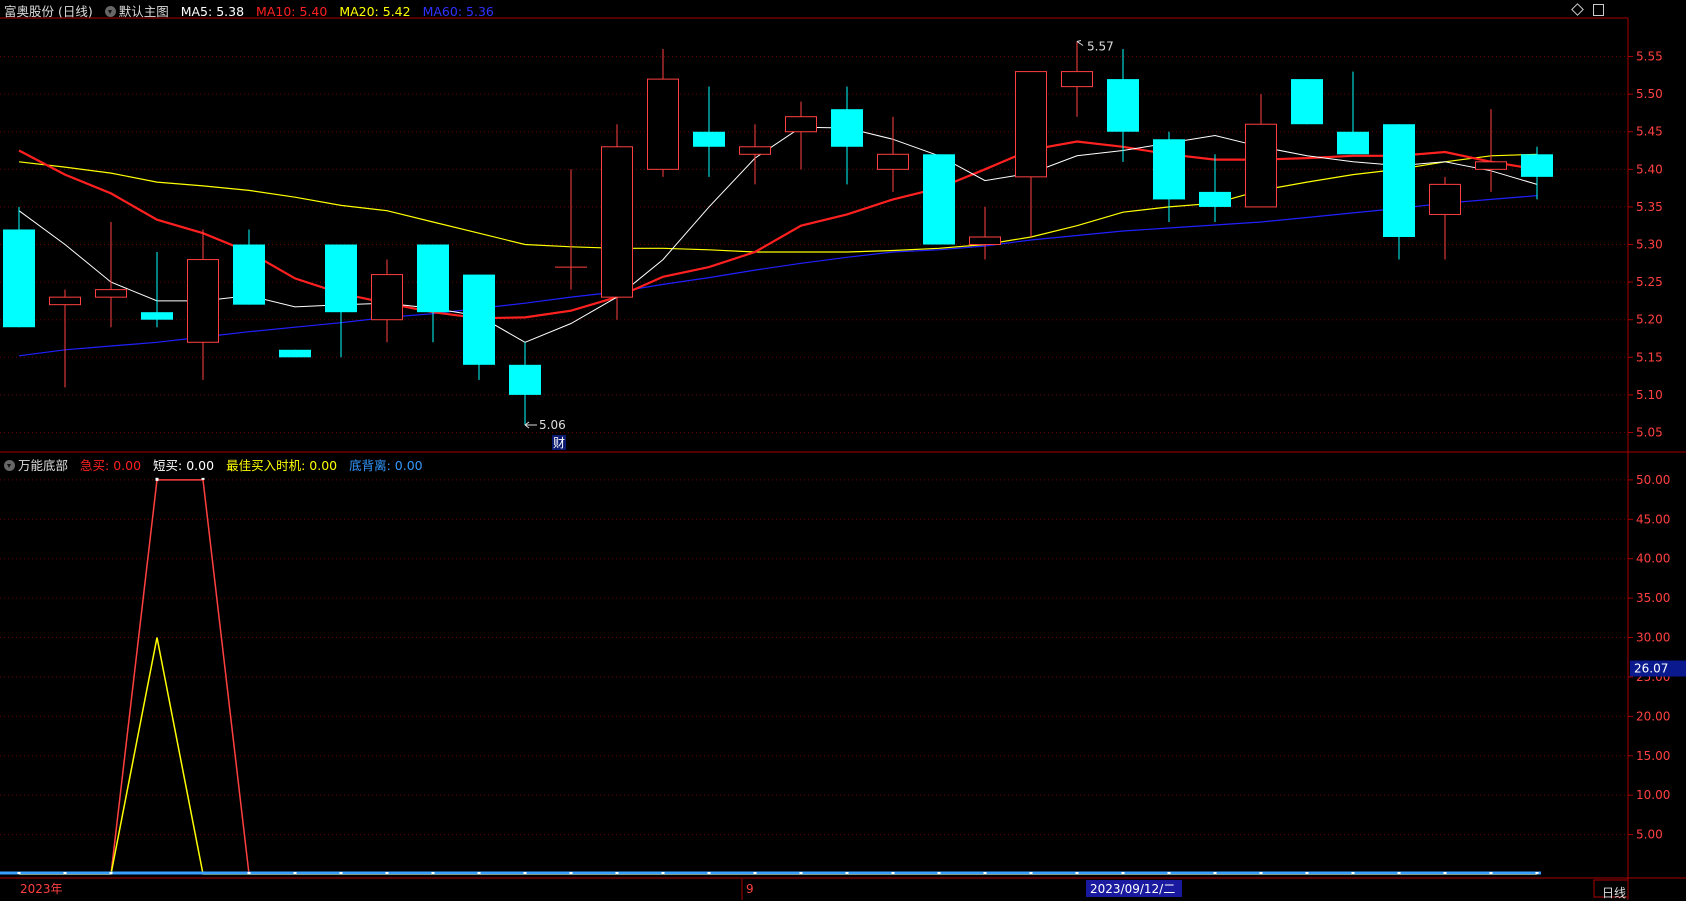 The width and height of the screenshot is (1686, 901). Describe the element at coordinates (1100, 47) in the screenshot. I see `high-price-label: 5.57` at that location.